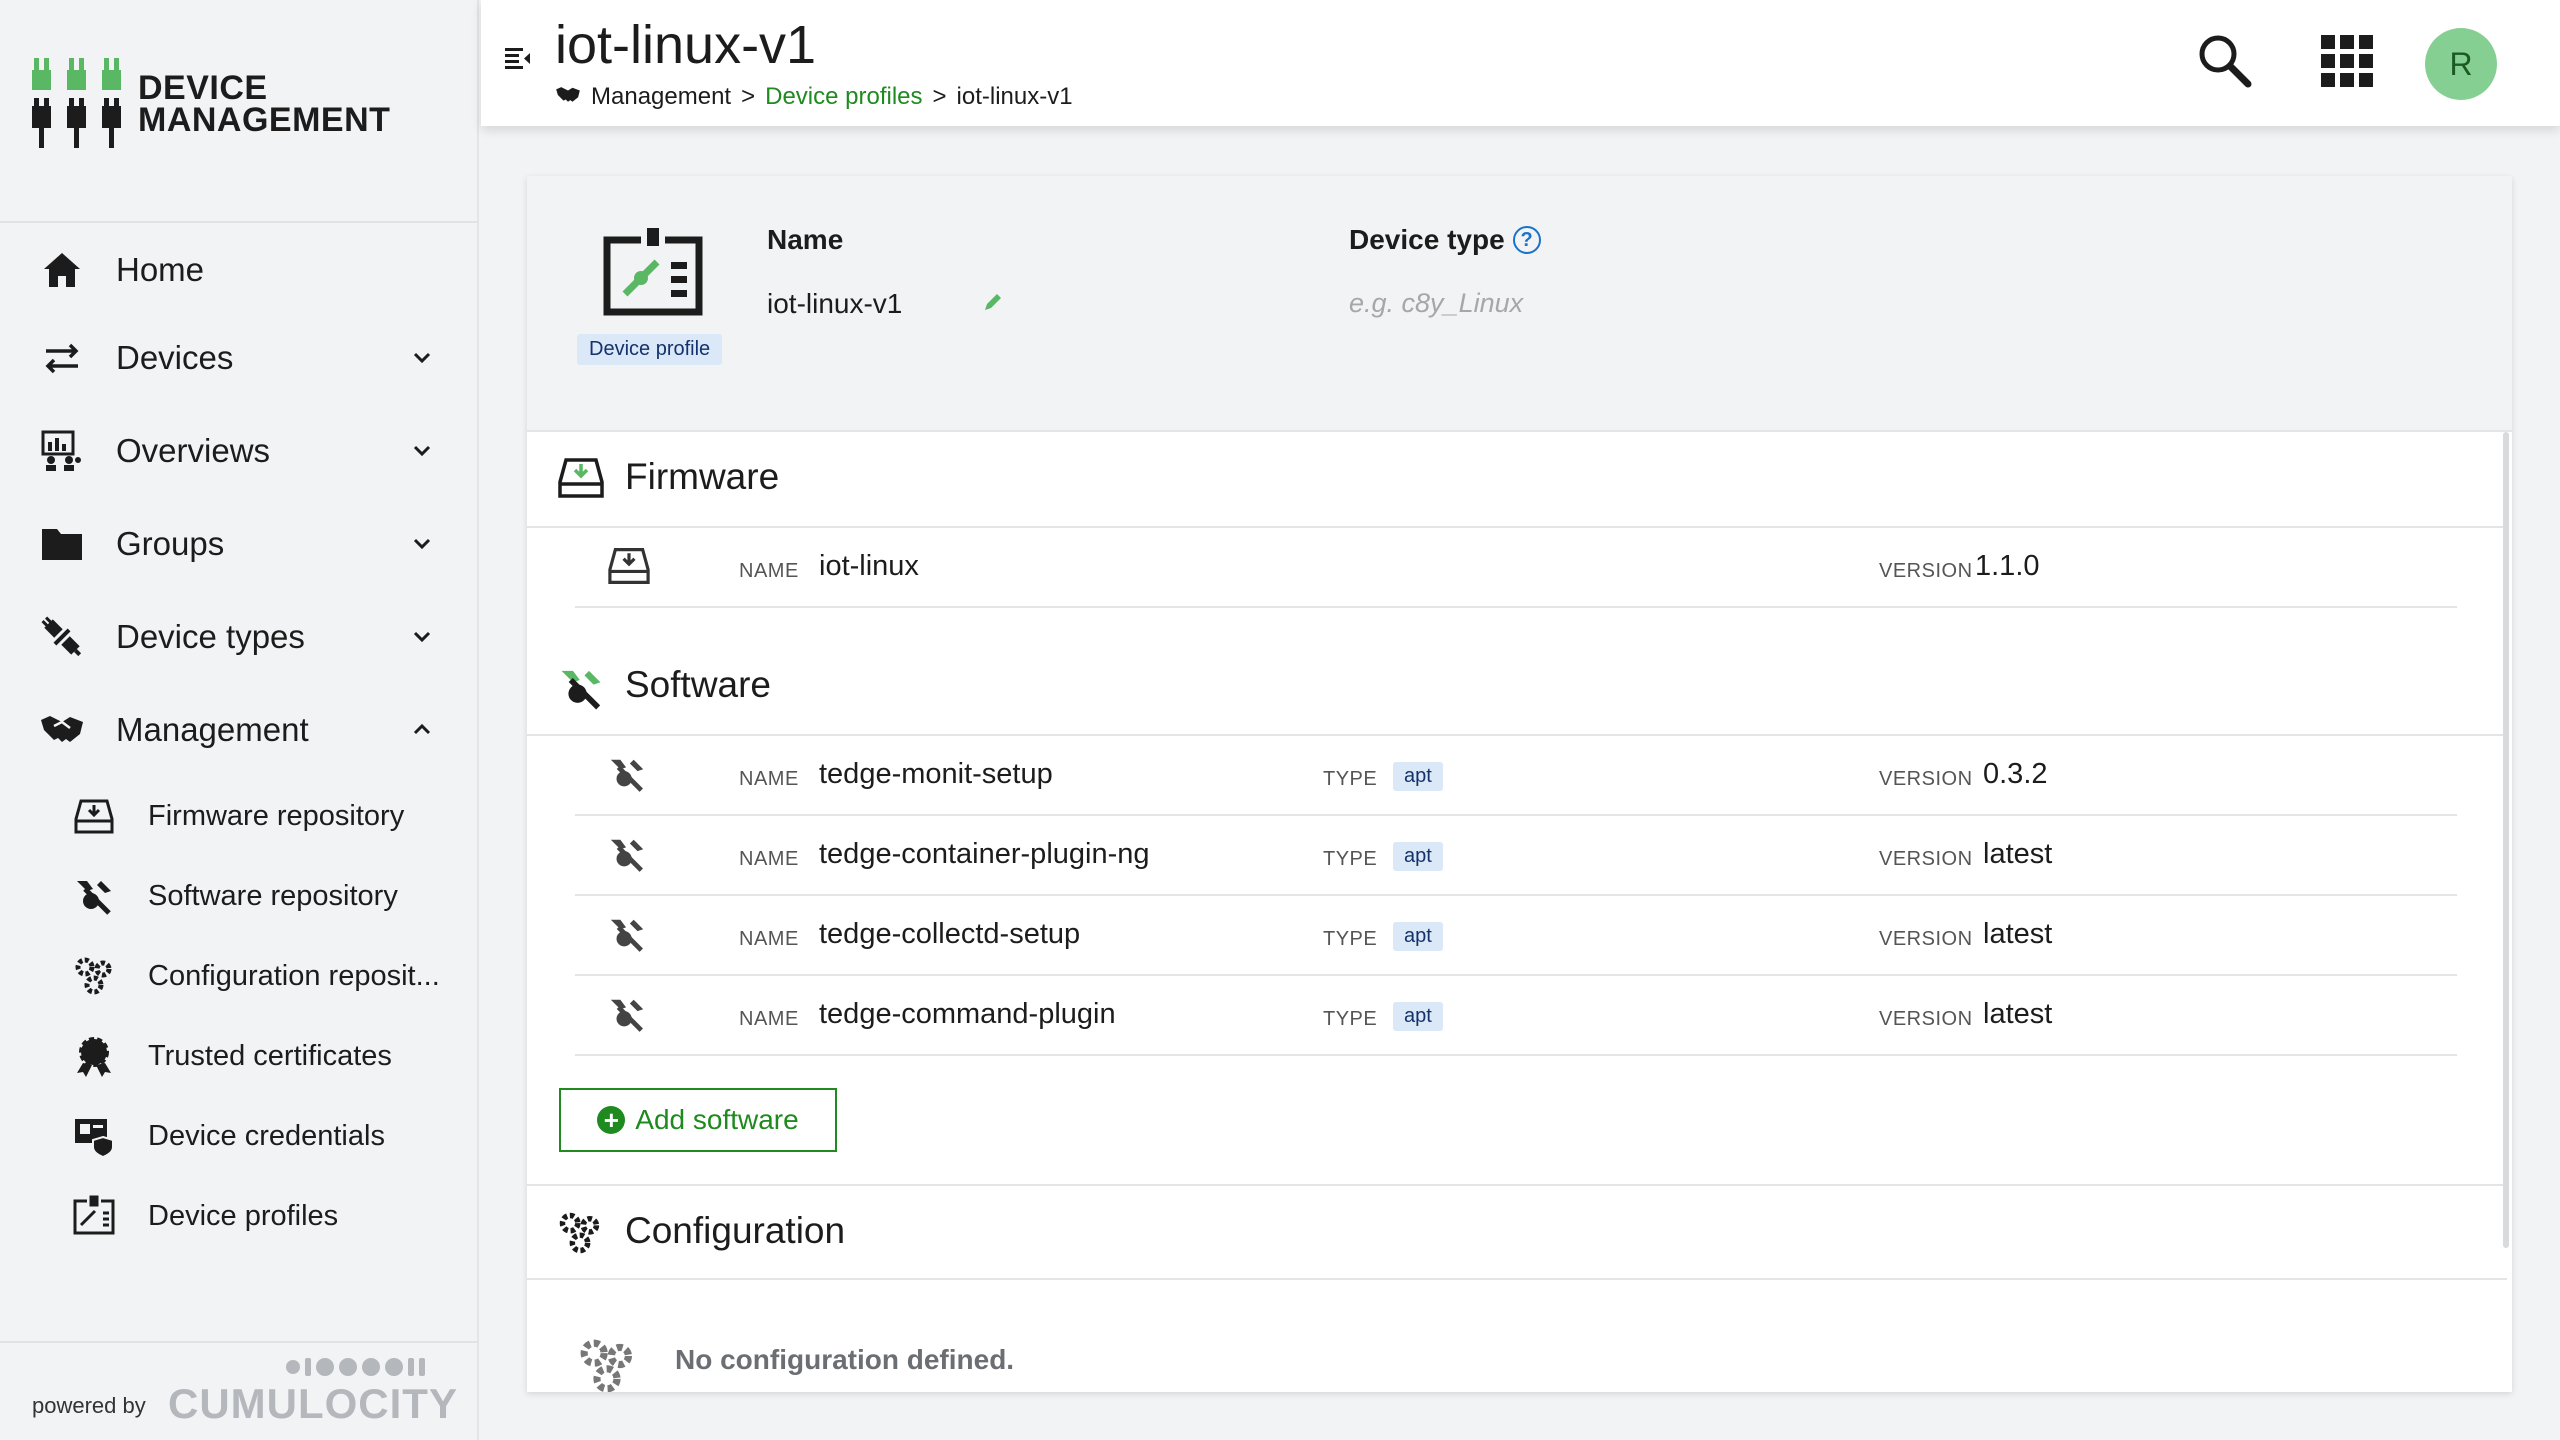 The image size is (2560, 1440). I want to click on brand: DEVICE MANAGEMENT, so click(211, 104).